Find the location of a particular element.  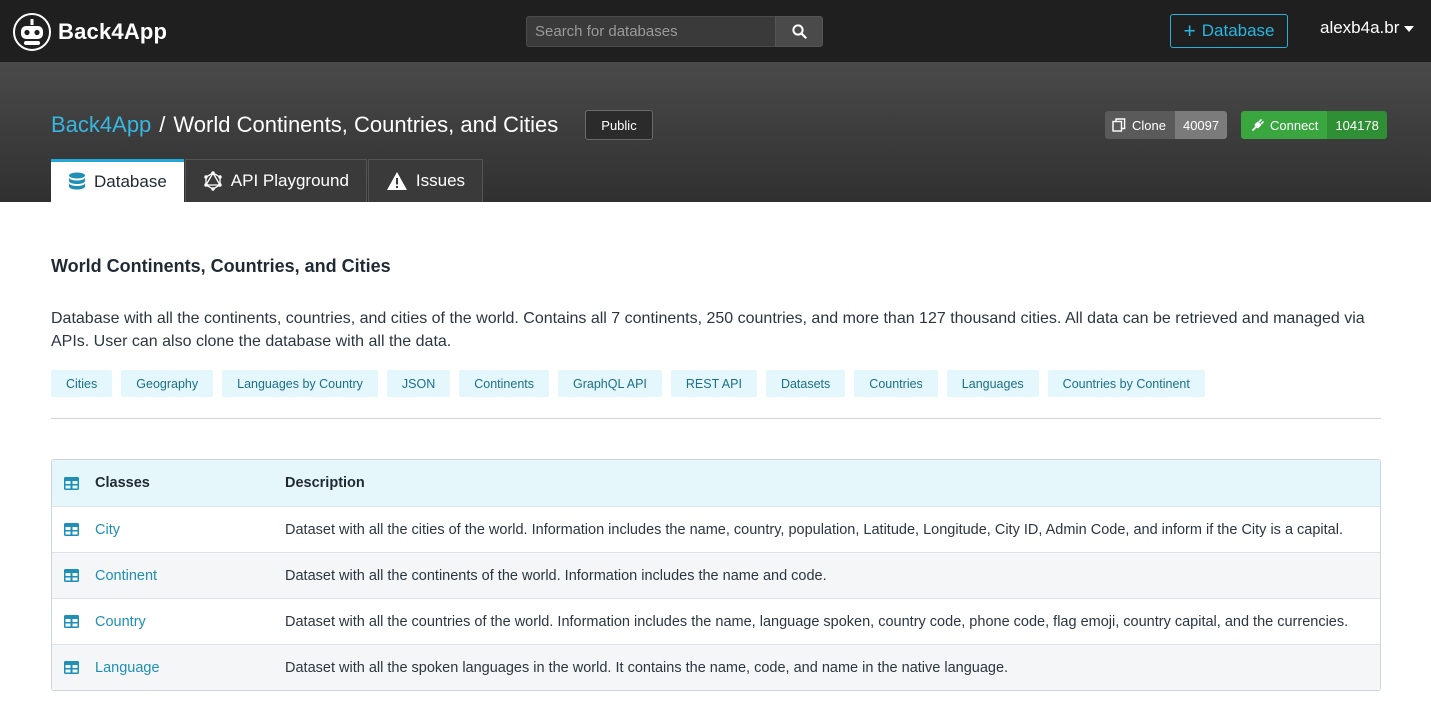

database-title: World Continents, Countries, and Cities is located at coordinates (221, 266).